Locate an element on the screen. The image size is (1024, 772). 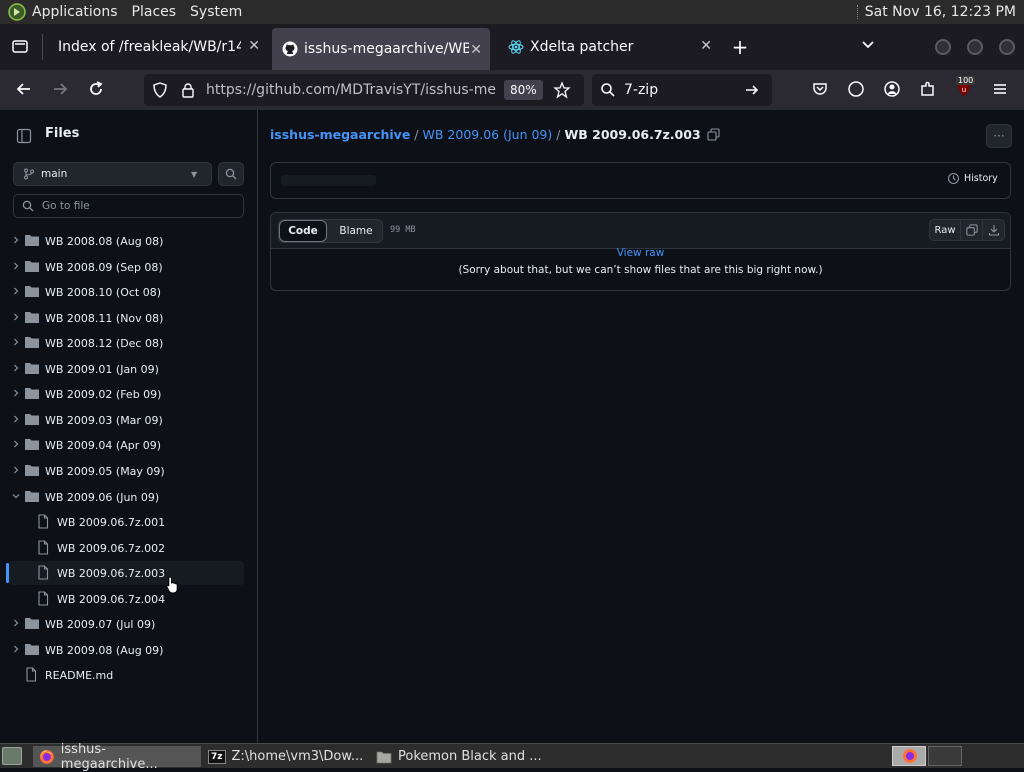
search-bar: 7-zip is located at coordinates (682, 90).